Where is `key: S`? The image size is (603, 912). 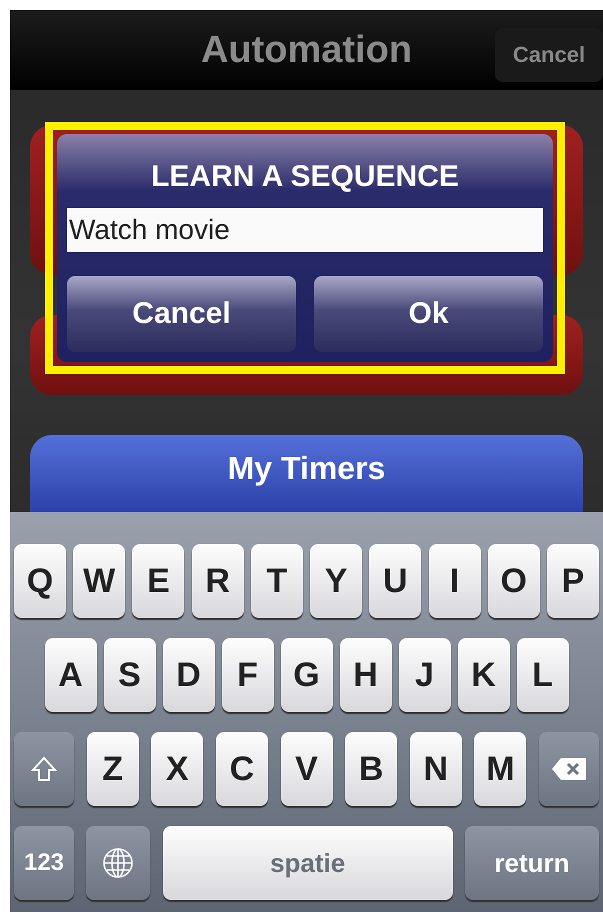 key: S is located at coordinates (130, 675).